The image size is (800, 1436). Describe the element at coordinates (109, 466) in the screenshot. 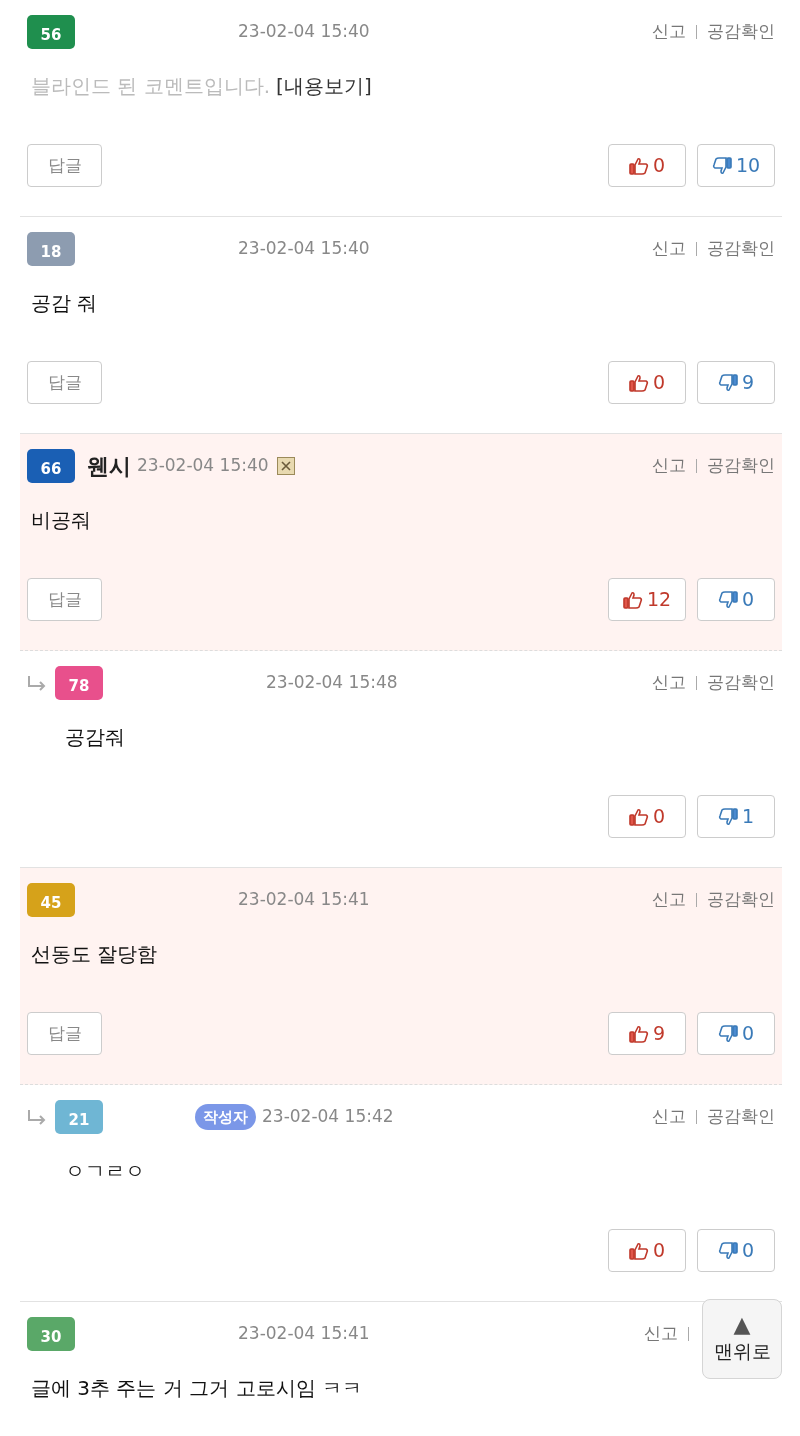

I see `nickname: 웬시` at that location.